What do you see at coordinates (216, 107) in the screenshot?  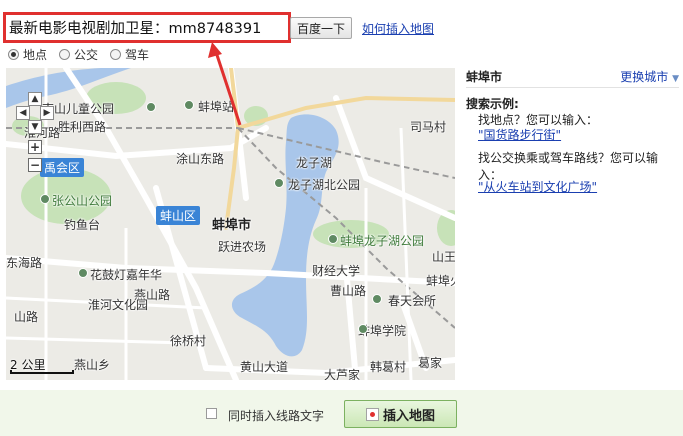 I see `map-label-bengbu-station: 蚌埠站` at bounding box center [216, 107].